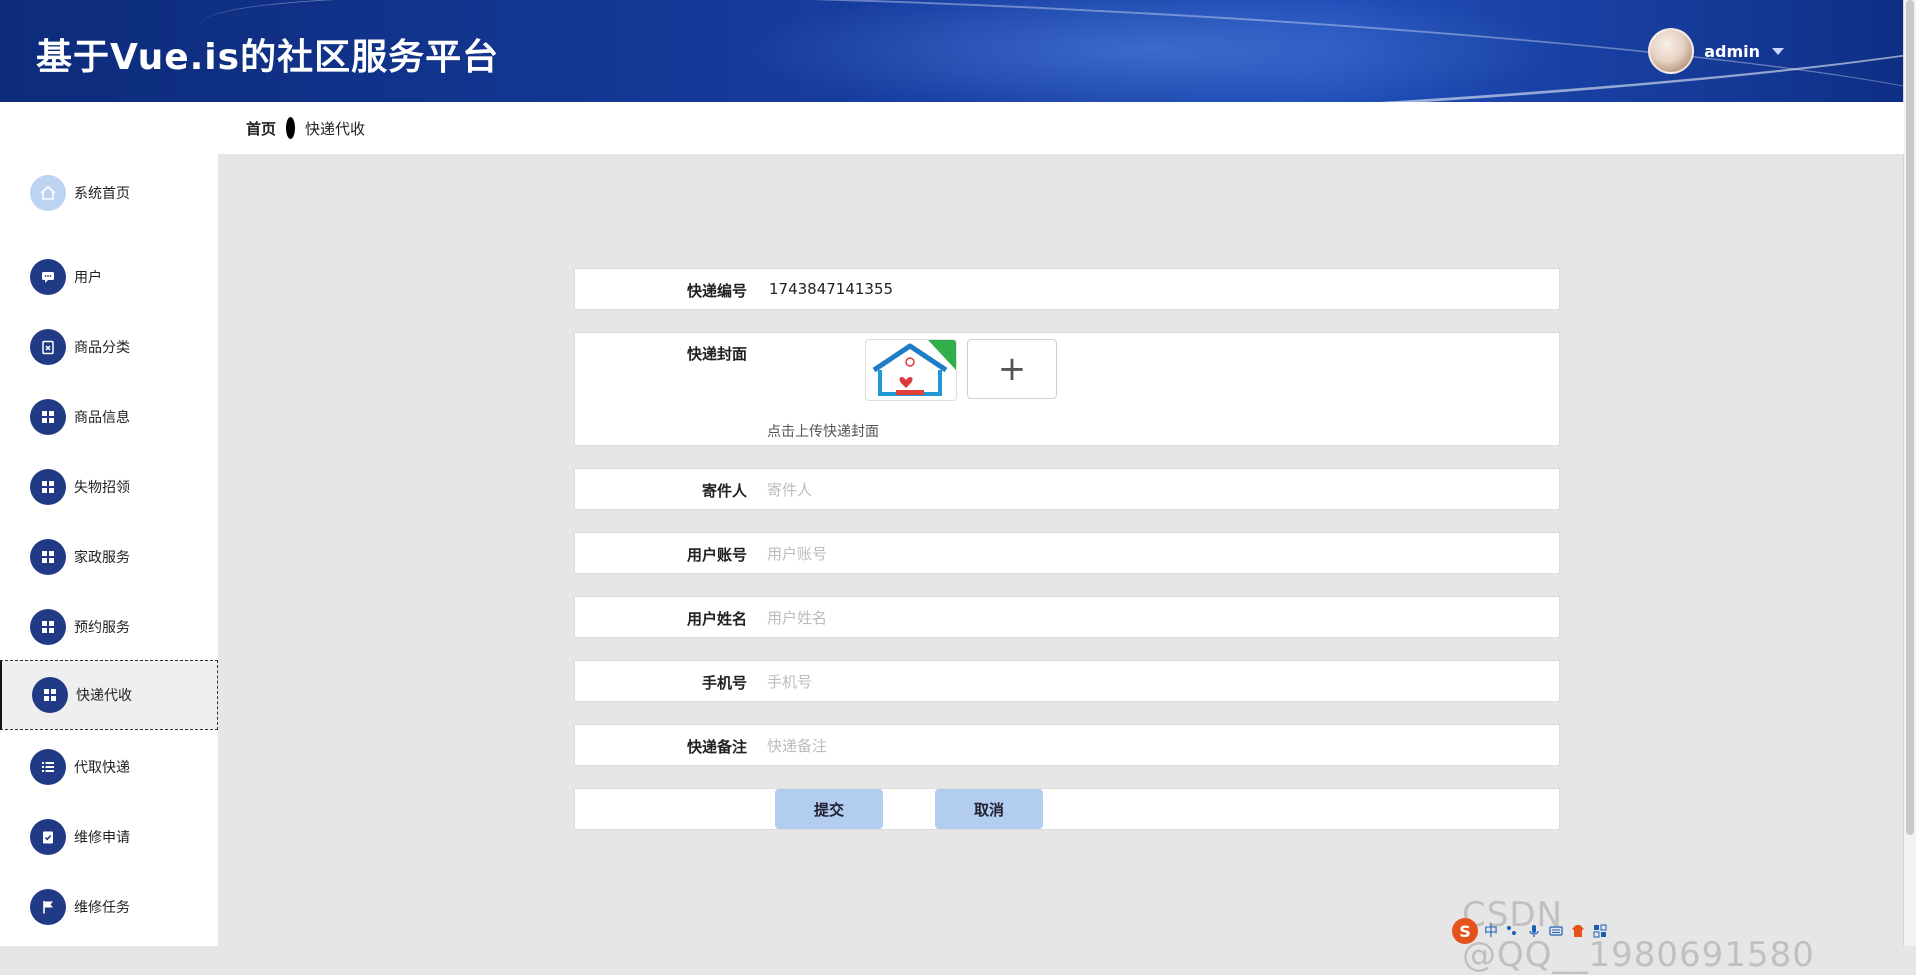  What do you see at coordinates (1910, 417) in the screenshot?
I see `scrollbar-thumb` at bounding box center [1910, 417].